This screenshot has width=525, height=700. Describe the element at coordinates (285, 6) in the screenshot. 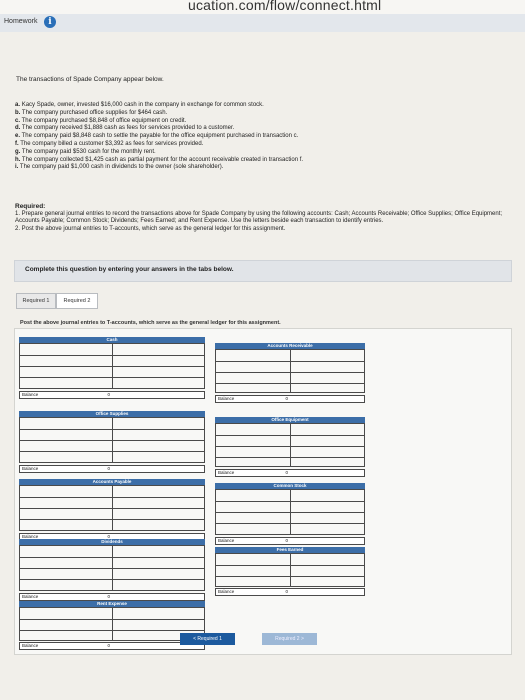

I see `url-text: ucation.com/flow/connect.html` at that location.